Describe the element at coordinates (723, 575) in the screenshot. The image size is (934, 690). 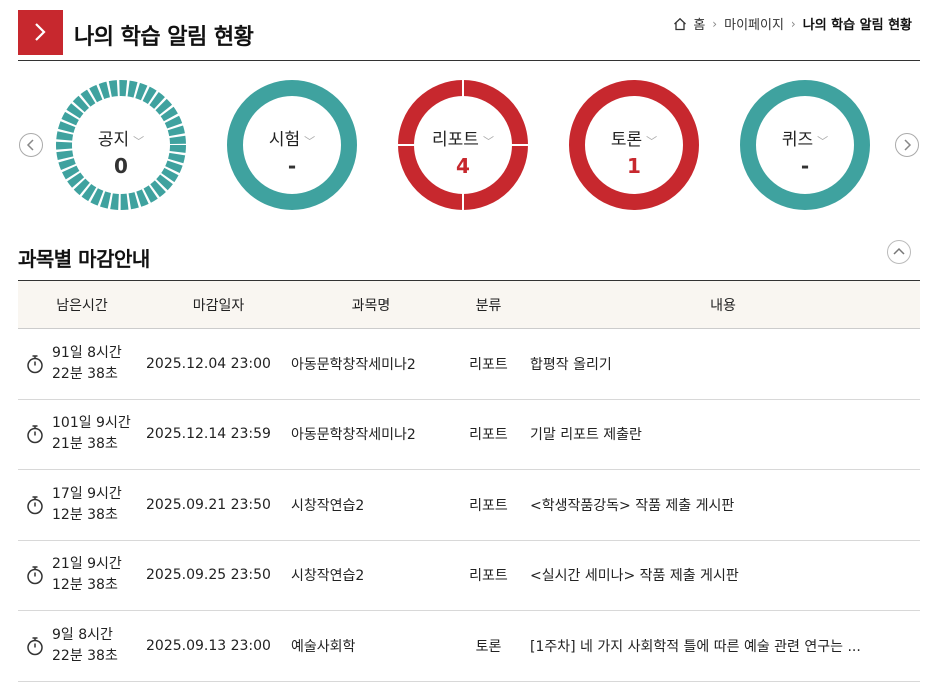
I see `content-link: <실시간 세미나> 작품 제출 게시판` at that location.